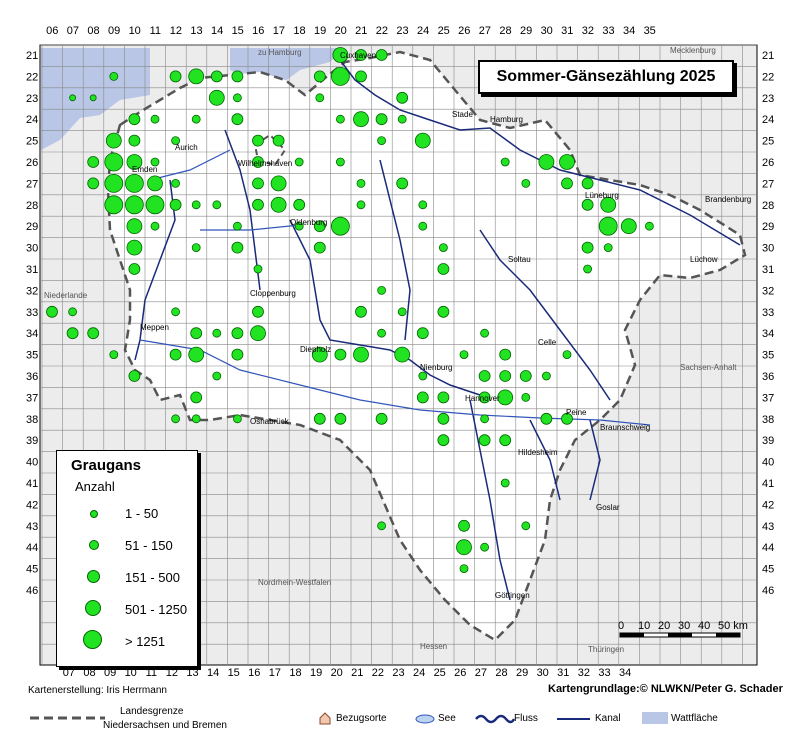 The image size is (800, 740). What do you see at coordinates (573, 719) in the screenshot?
I see `canal-icon` at bounding box center [573, 719].